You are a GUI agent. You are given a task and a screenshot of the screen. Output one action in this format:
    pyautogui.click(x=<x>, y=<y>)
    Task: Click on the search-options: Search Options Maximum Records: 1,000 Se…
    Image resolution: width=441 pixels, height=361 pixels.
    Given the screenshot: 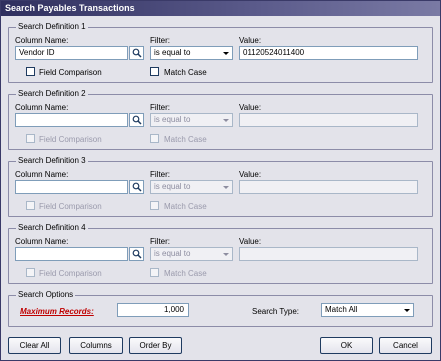 What is the action you would take?
    pyautogui.click(x=220, y=308)
    